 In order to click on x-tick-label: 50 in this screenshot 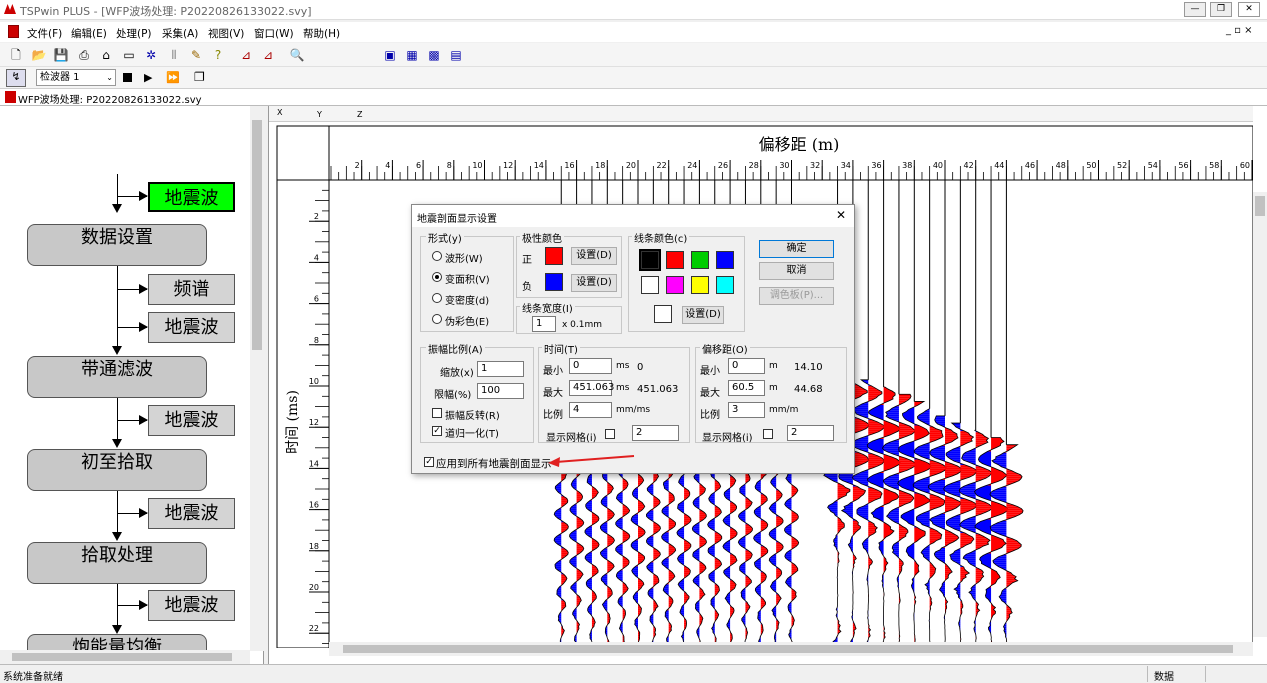, I will do `click(1091, 165)`.